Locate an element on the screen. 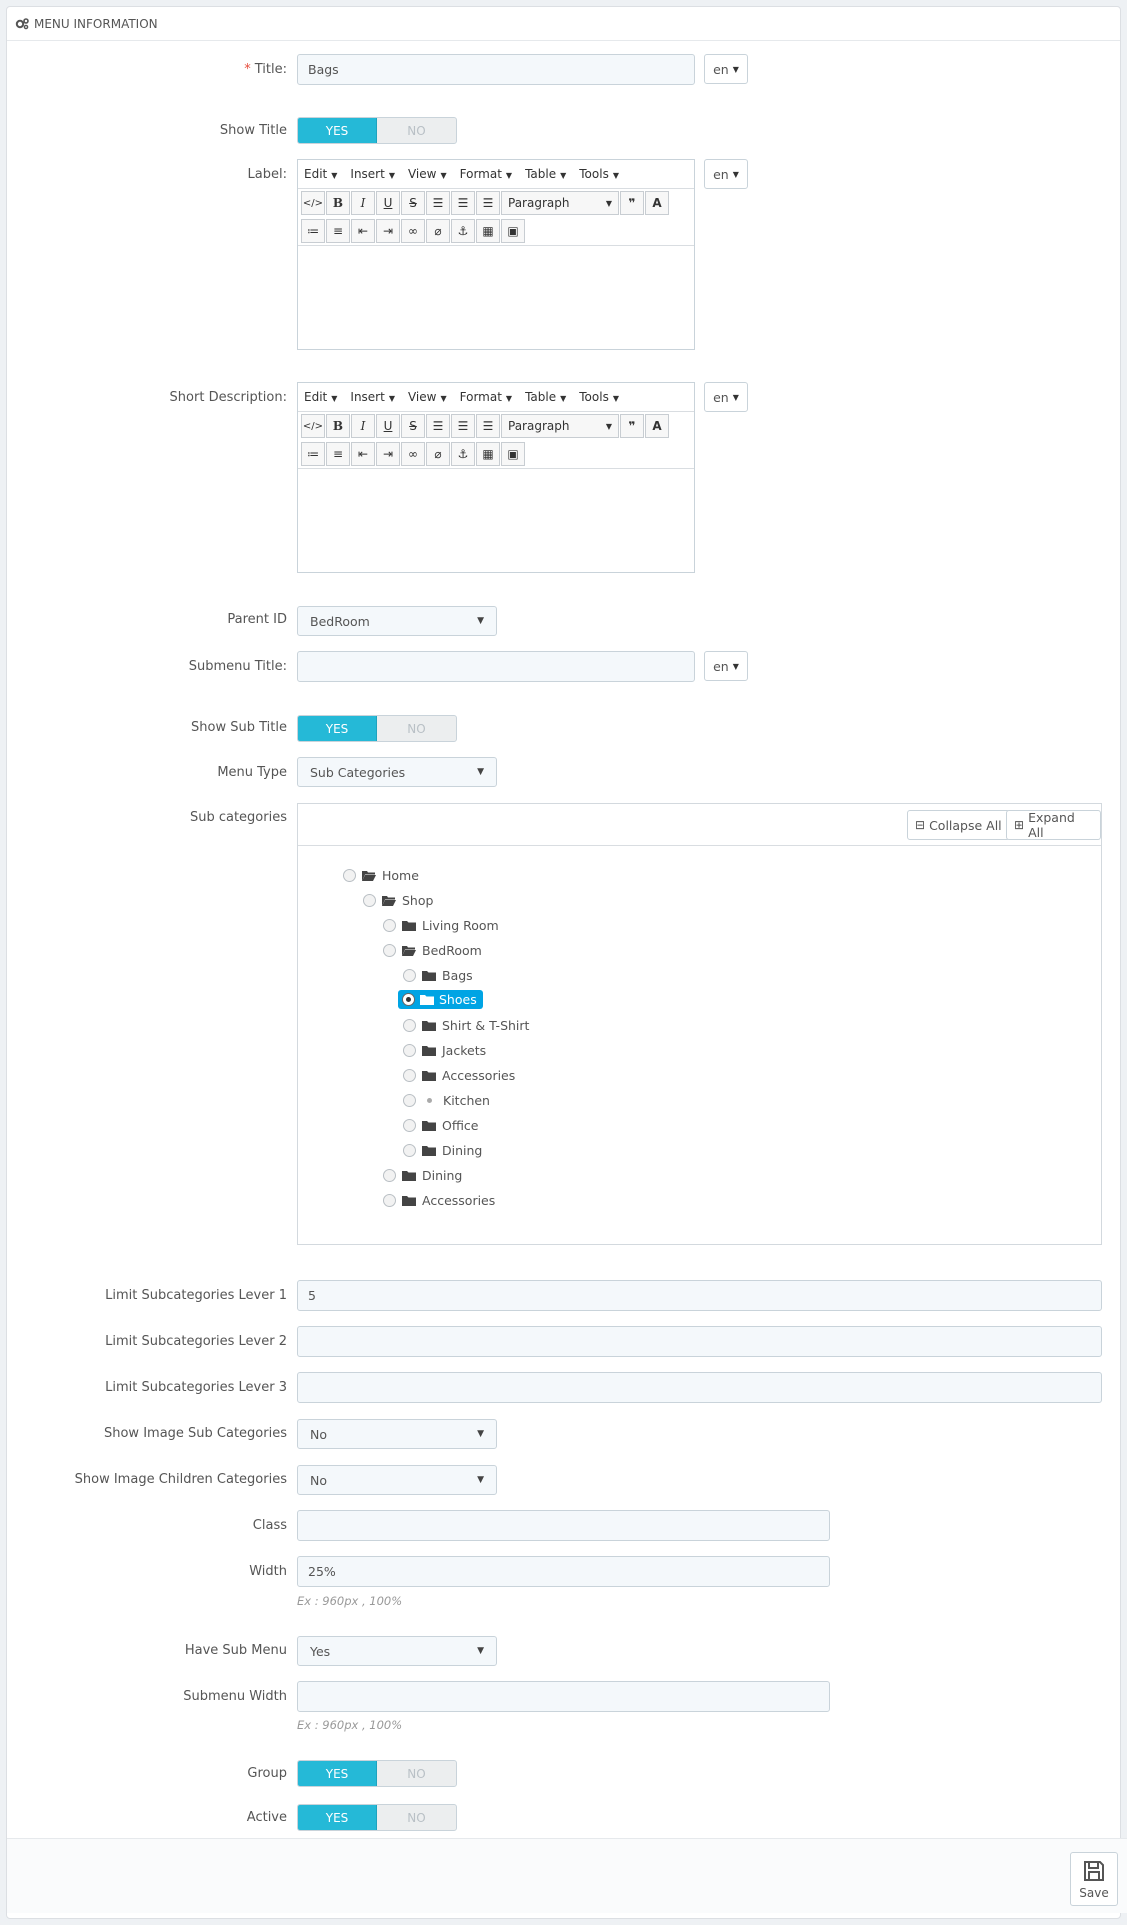 Image resolution: width=1127 pixels, height=1925 pixels. class-input is located at coordinates (563, 1525).